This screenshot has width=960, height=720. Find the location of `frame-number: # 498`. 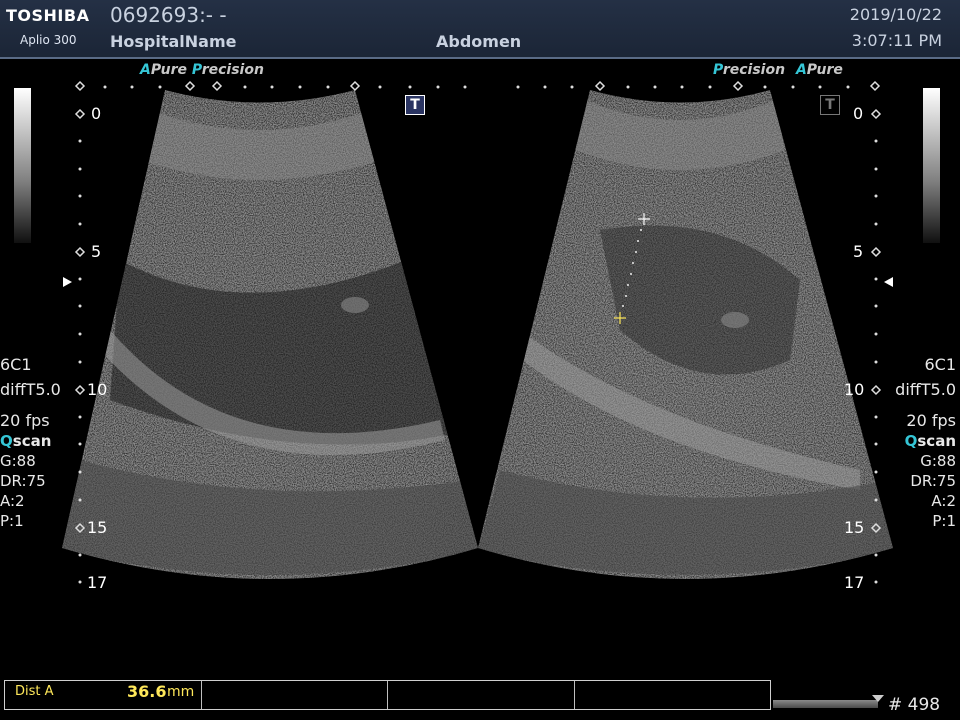

frame-number: # 498 is located at coordinates (914, 705).